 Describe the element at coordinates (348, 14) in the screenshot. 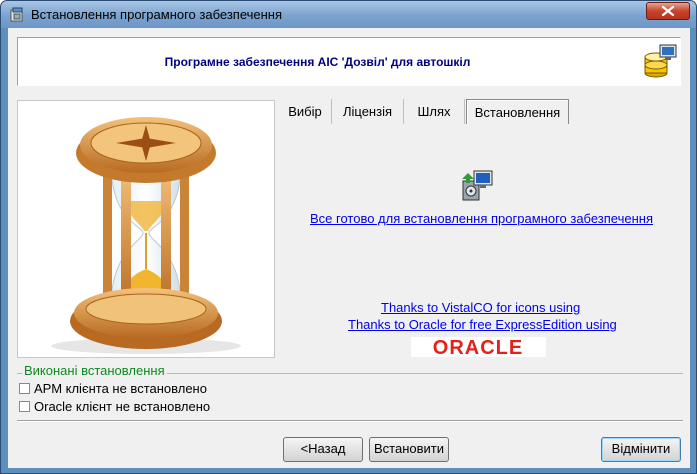

I see `title-bar: Встановлення програмного забезпечення` at that location.